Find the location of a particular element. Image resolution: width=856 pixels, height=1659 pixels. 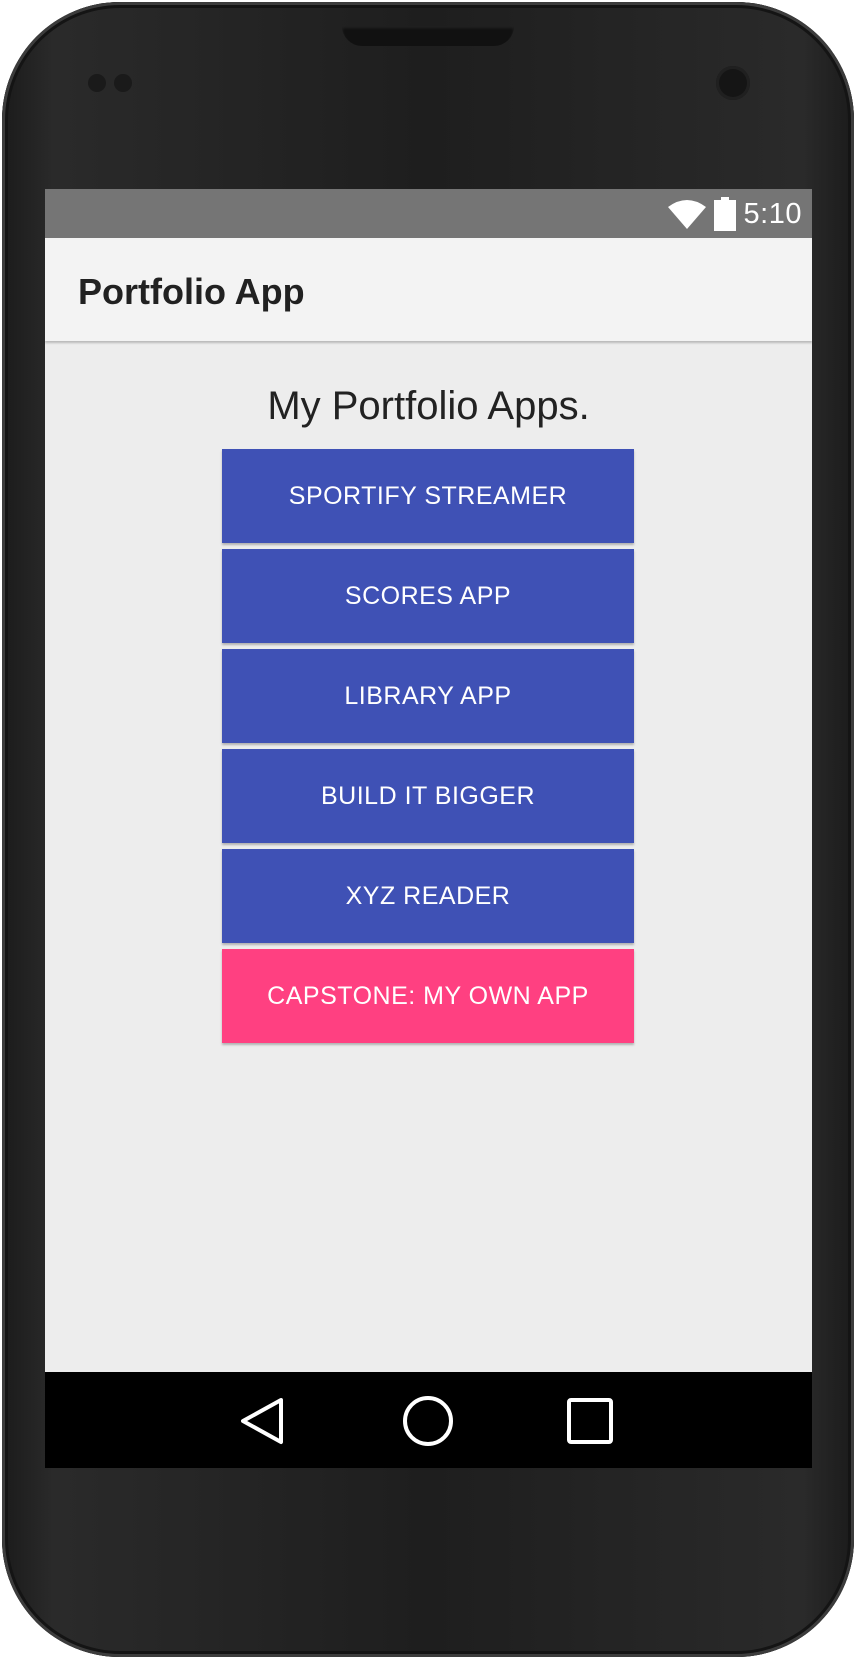

page-heading: My Portfolio Apps. is located at coordinates (428, 406).